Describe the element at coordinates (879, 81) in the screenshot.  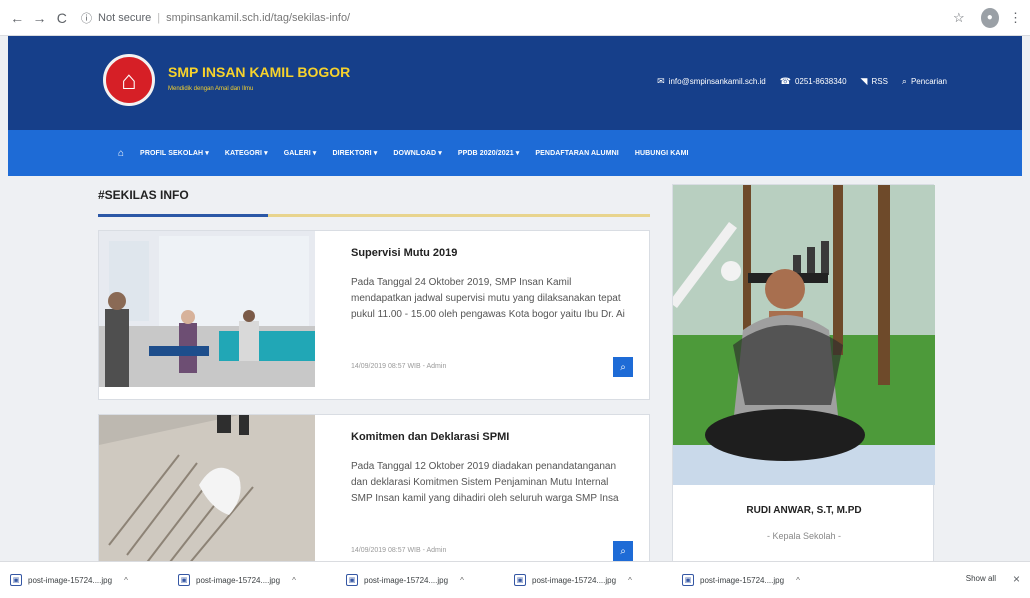
I see `contact-rss-label: RSS` at that location.